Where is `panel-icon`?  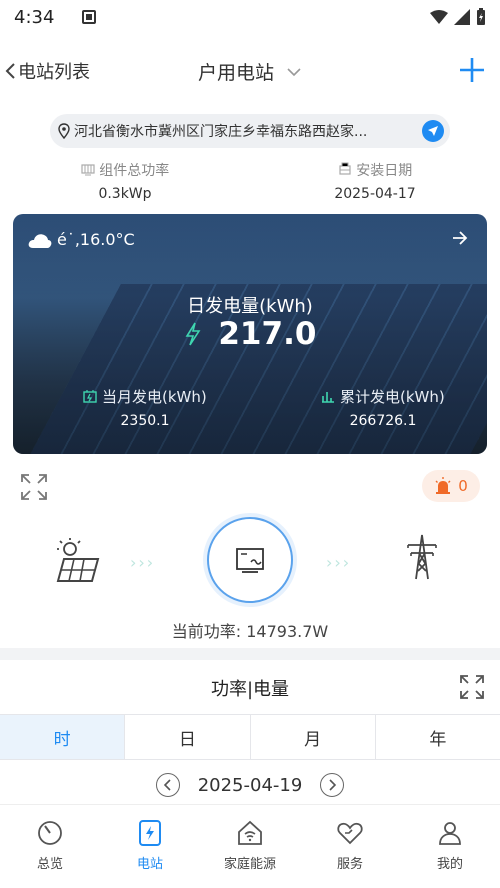 panel-icon is located at coordinates (88, 170).